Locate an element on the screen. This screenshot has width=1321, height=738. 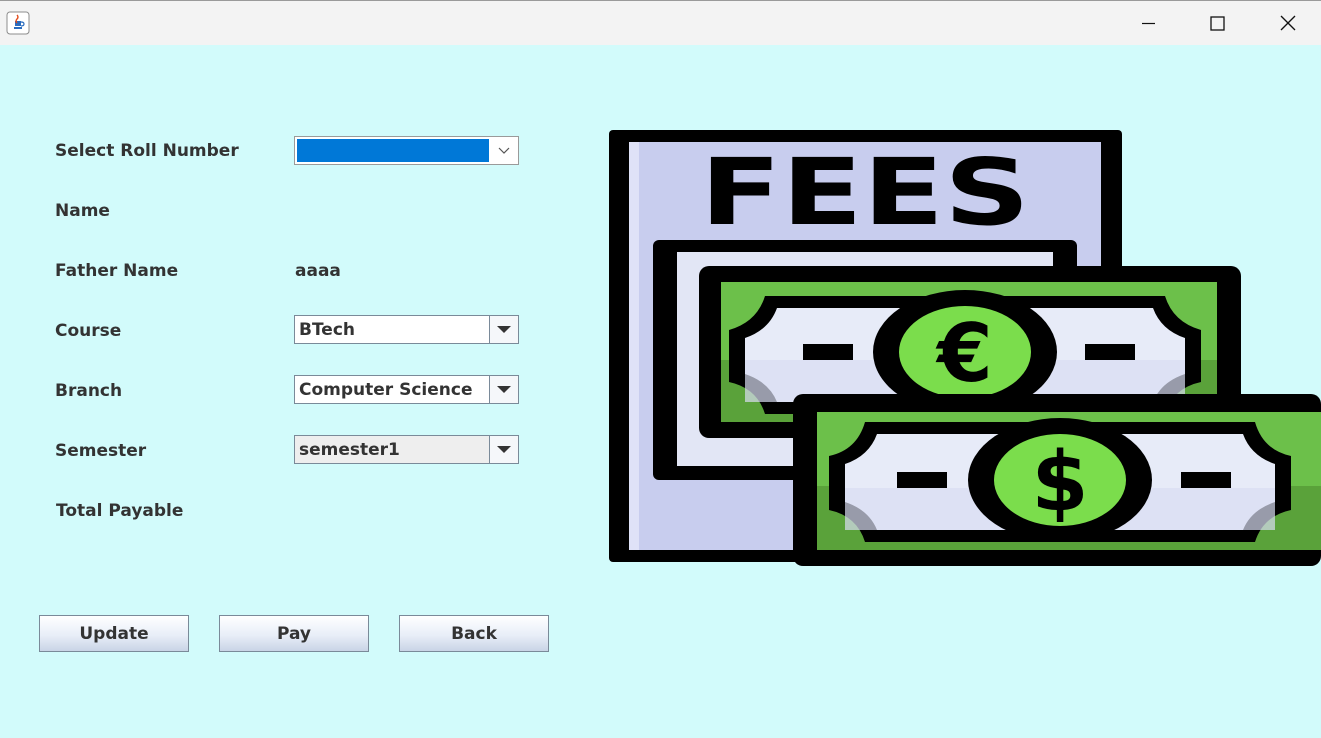
maximize-button is located at coordinates (1218, 23).